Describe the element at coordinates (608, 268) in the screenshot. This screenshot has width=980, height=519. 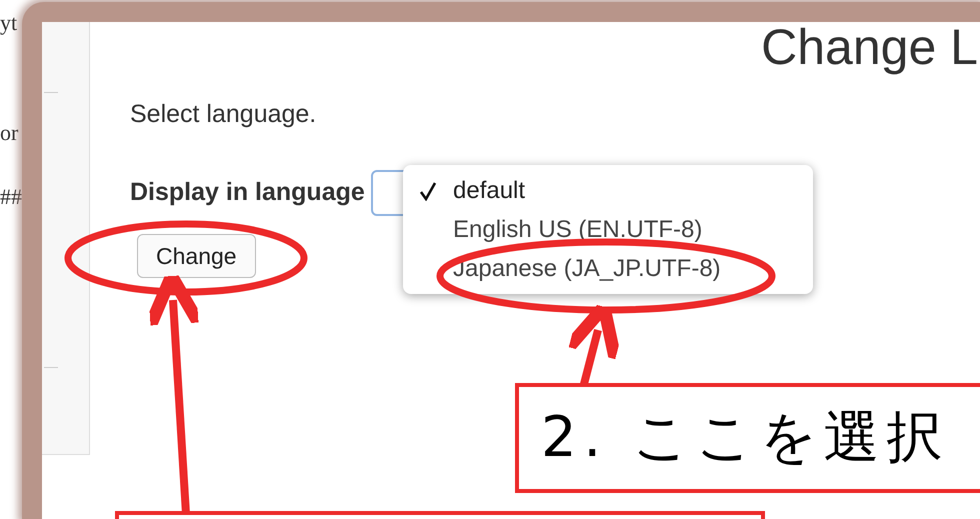
I see `dropdown-option: Japanese (JA_JP.UTF-8)` at that location.